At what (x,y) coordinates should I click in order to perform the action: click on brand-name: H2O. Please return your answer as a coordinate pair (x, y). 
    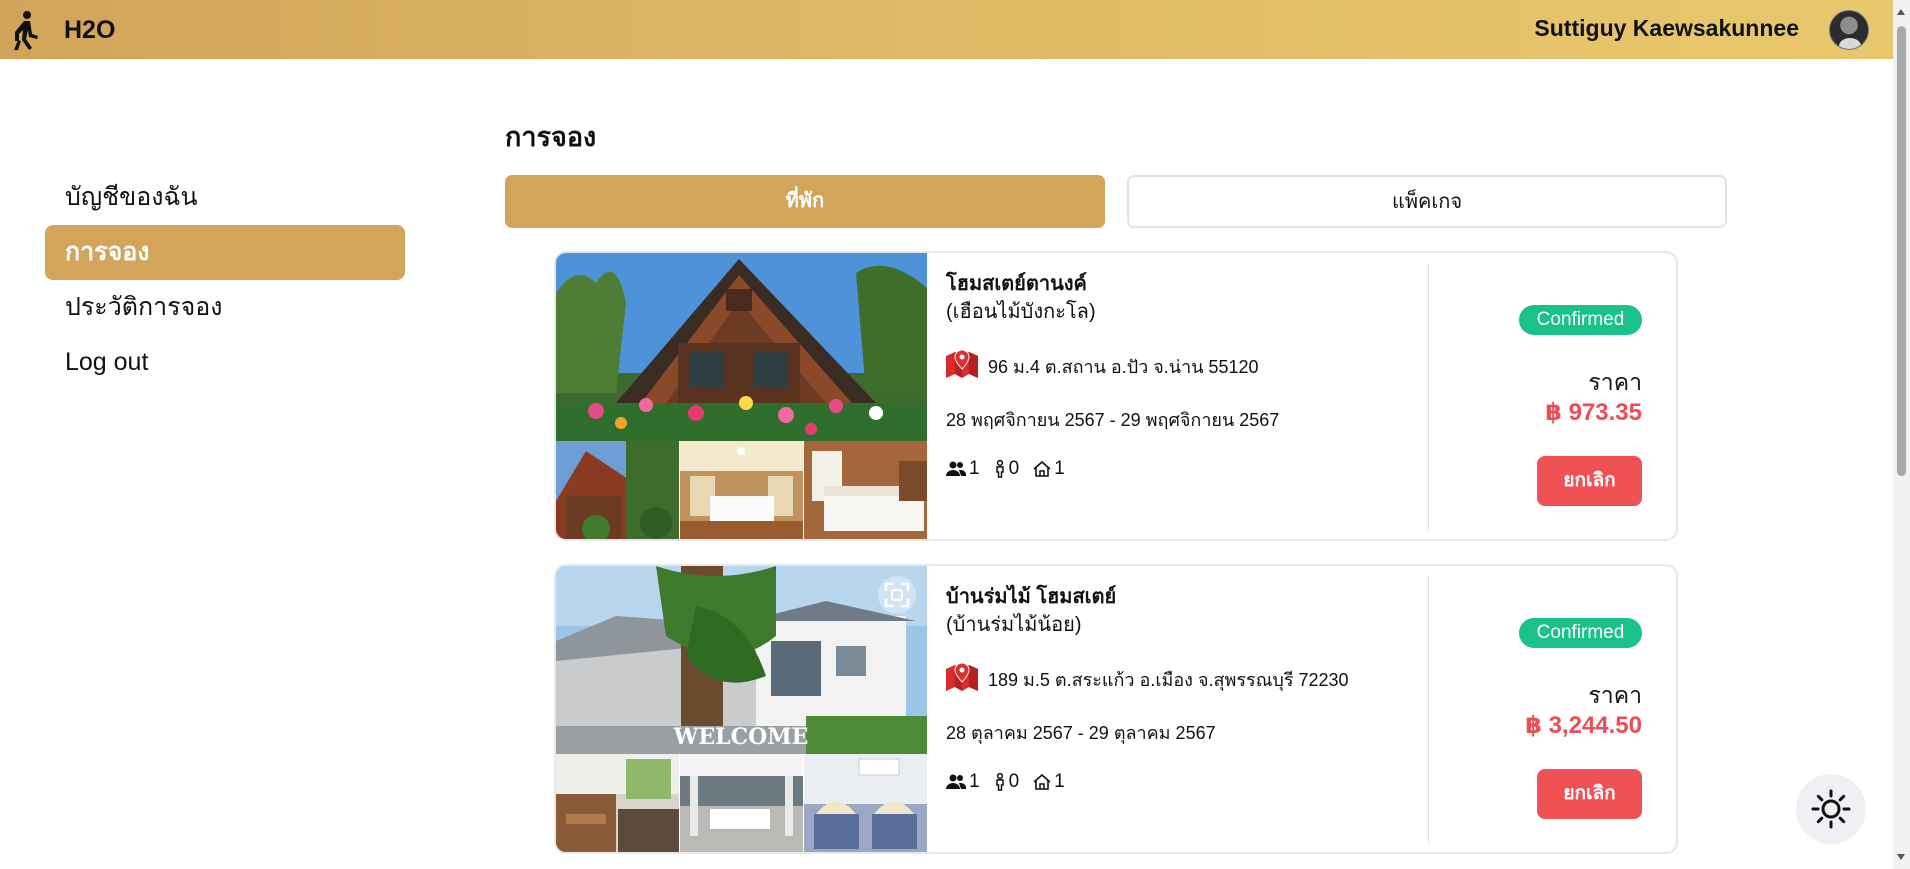
    Looking at the image, I should click on (89, 30).